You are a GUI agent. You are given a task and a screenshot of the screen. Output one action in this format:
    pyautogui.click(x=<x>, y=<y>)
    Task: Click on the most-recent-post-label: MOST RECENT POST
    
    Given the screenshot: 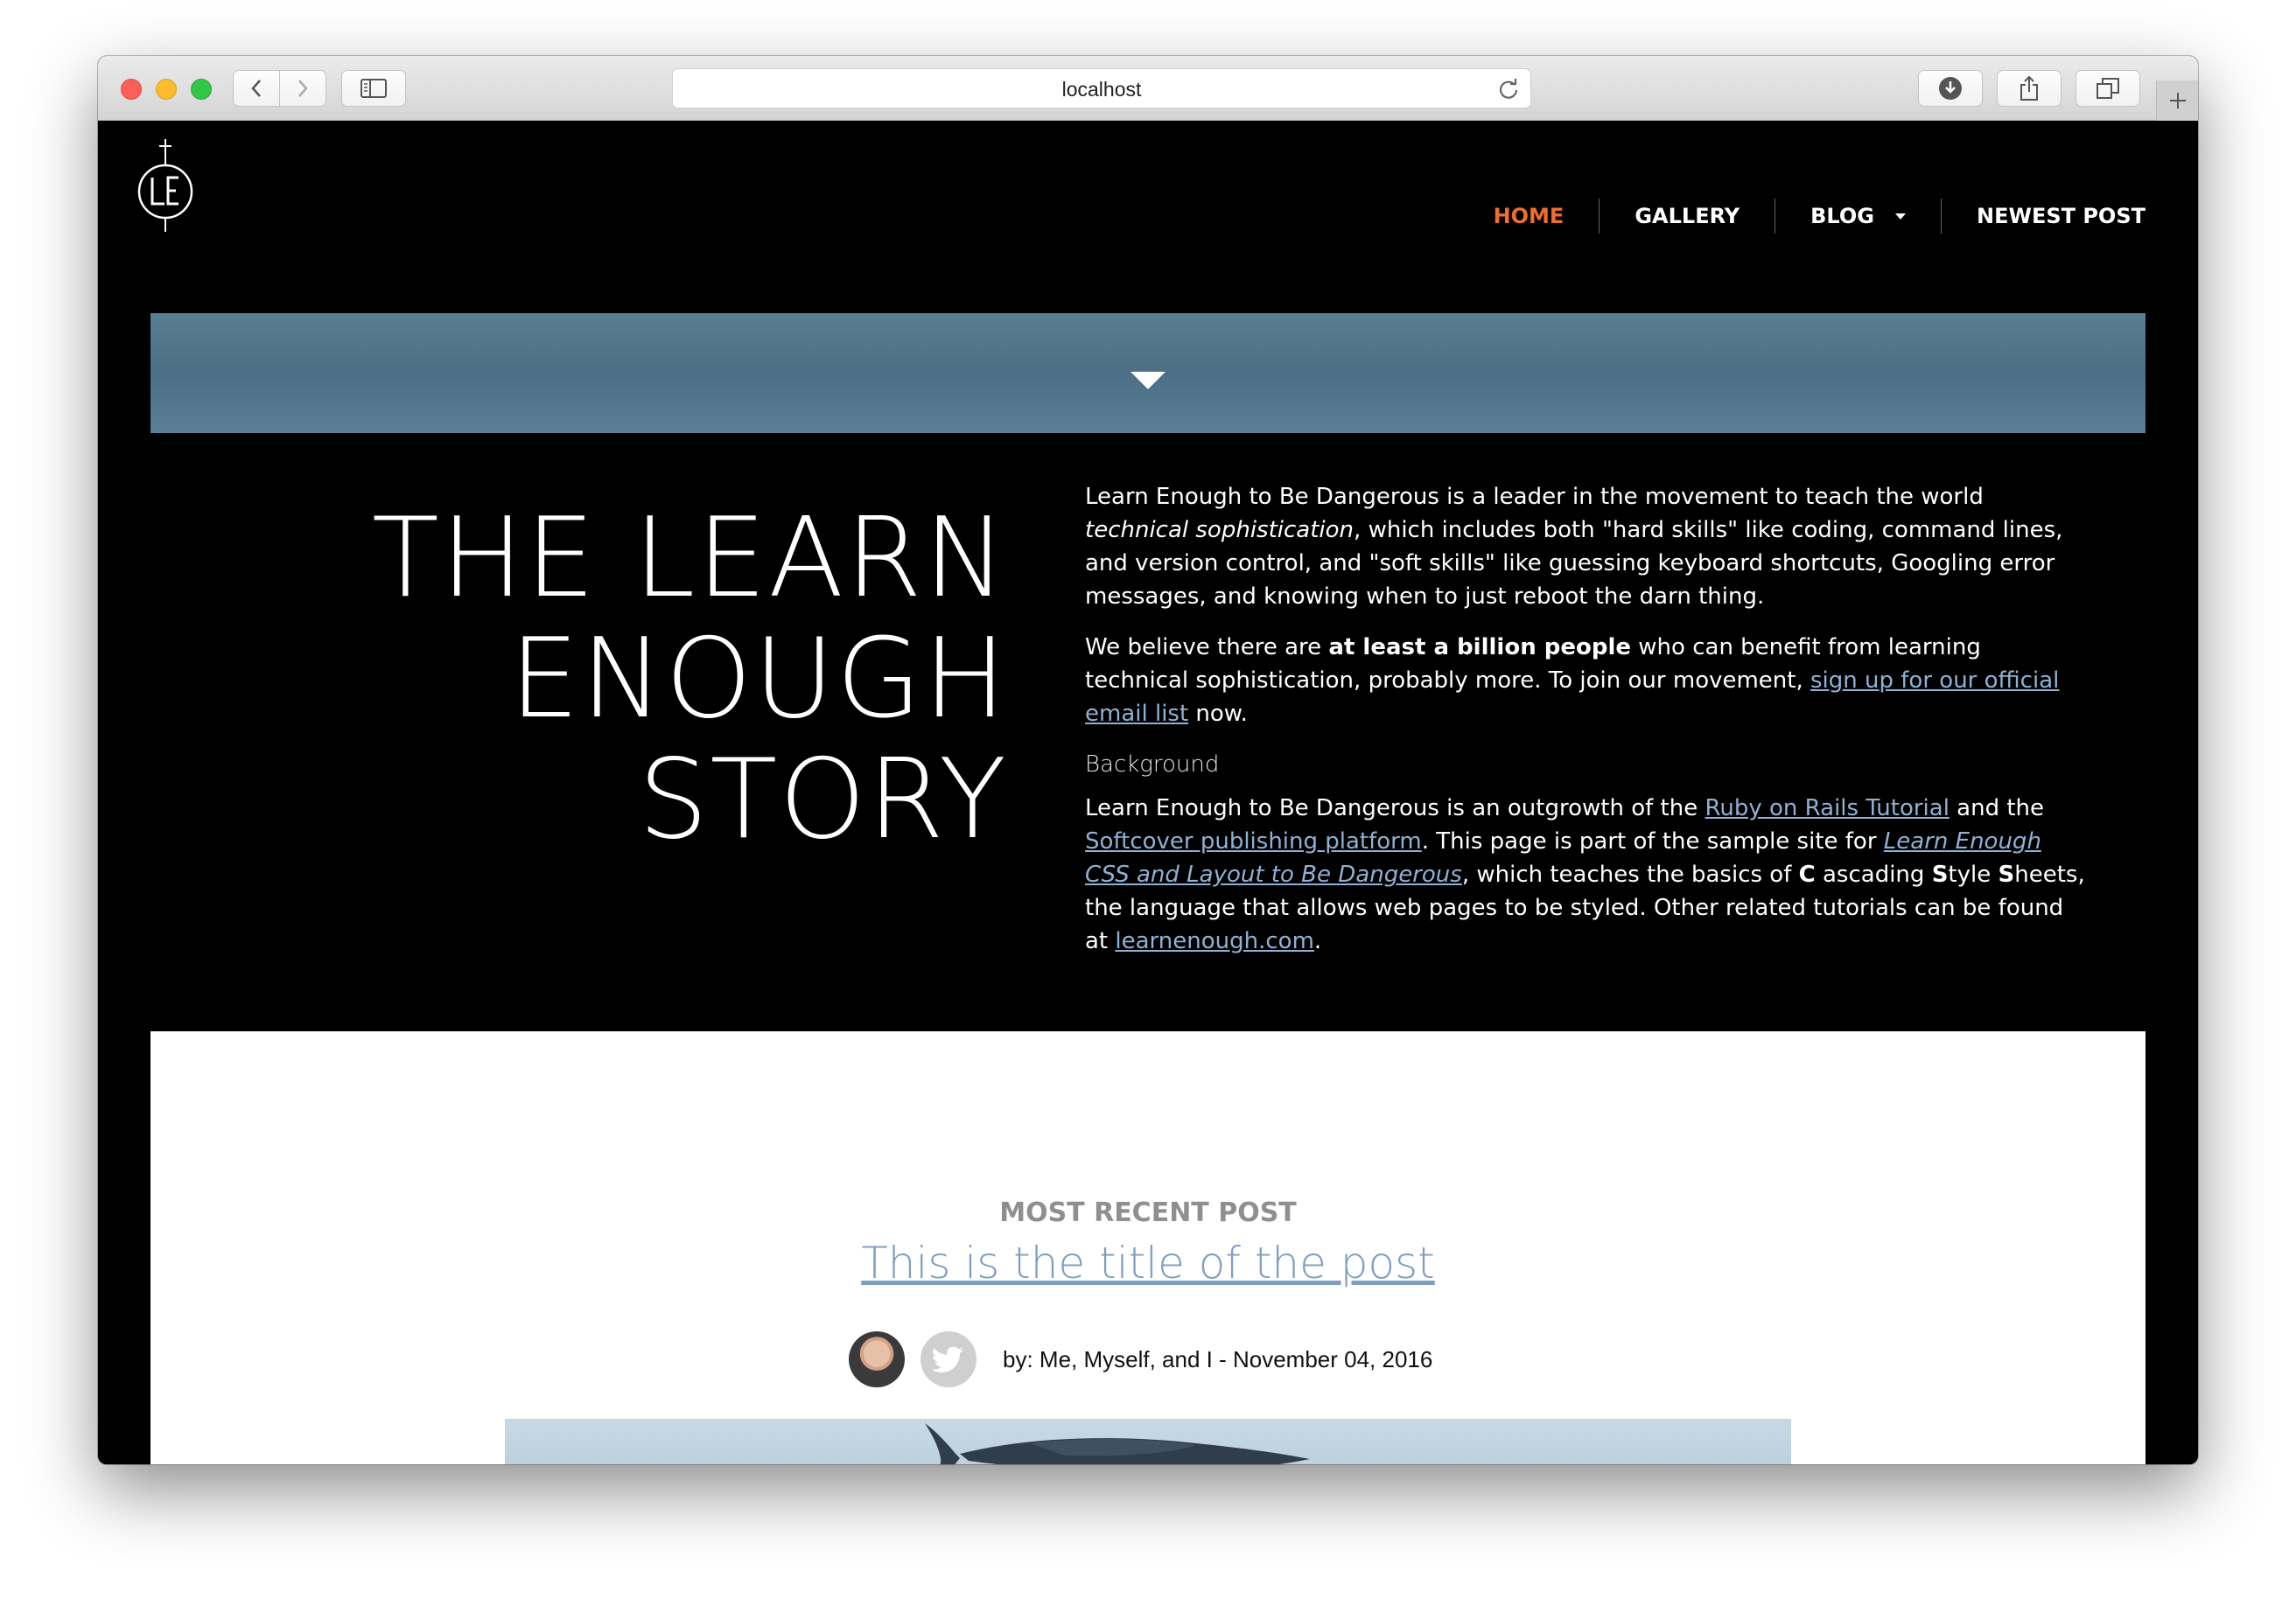 What is the action you would take?
    pyautogui.click(x=1148, y=1213)
    